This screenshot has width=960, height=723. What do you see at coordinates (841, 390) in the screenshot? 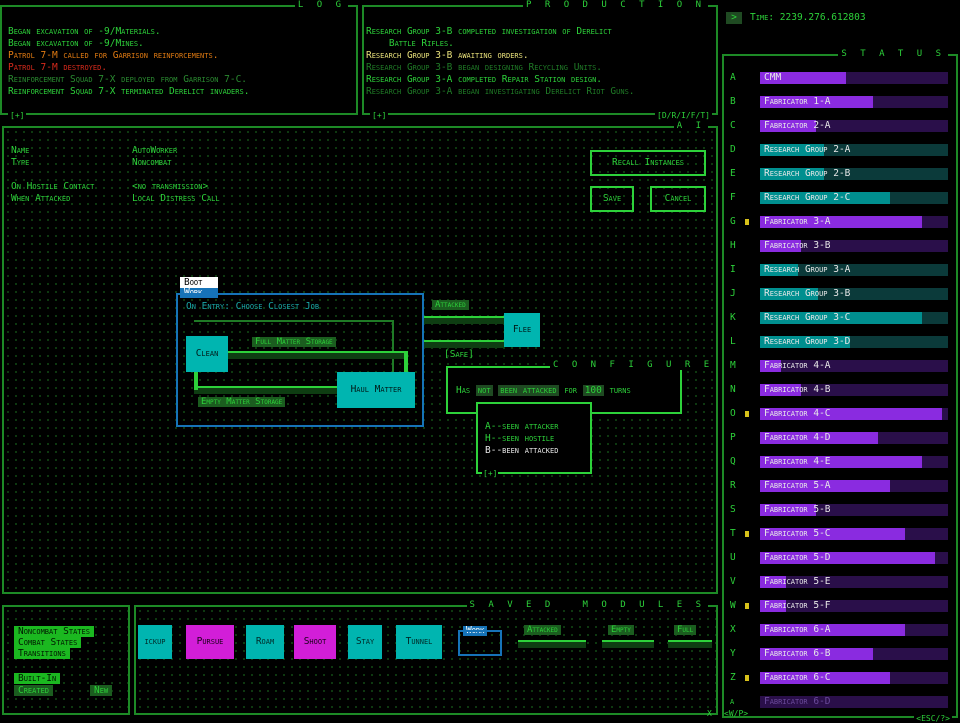
I see `status-row: N Fabricator 4-B` at bounding box center [841, 390].